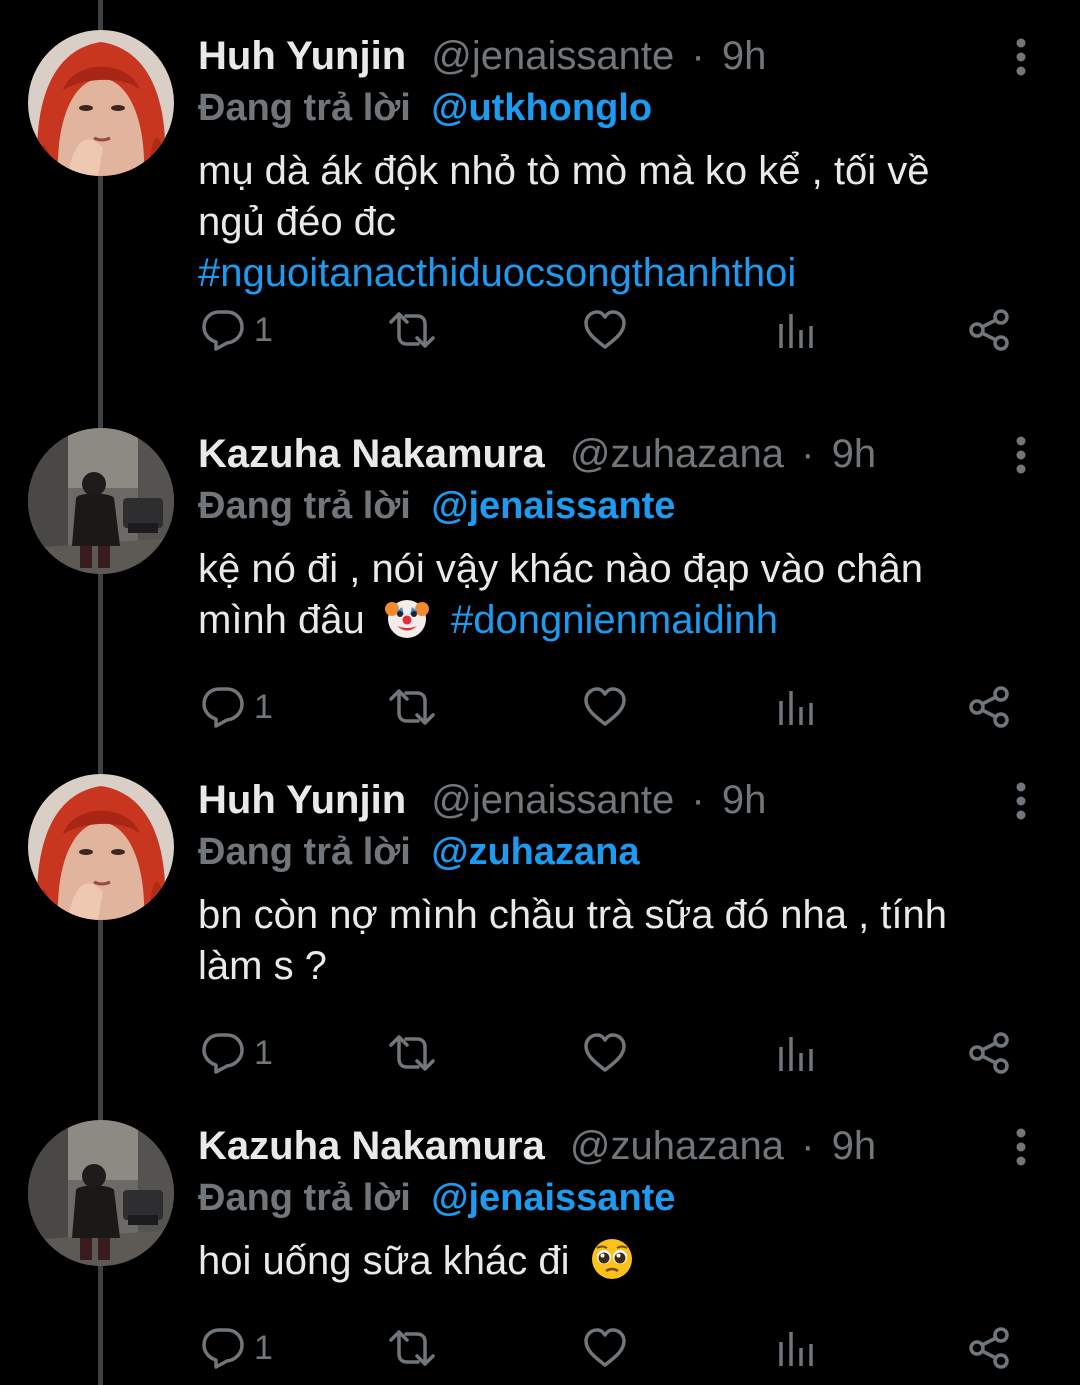 The height and width of the screenshot is (1385, 1080). Describe the element at coordinates (612, 1259) in the screenshot. I see `pleading-face-emoji` at that location.